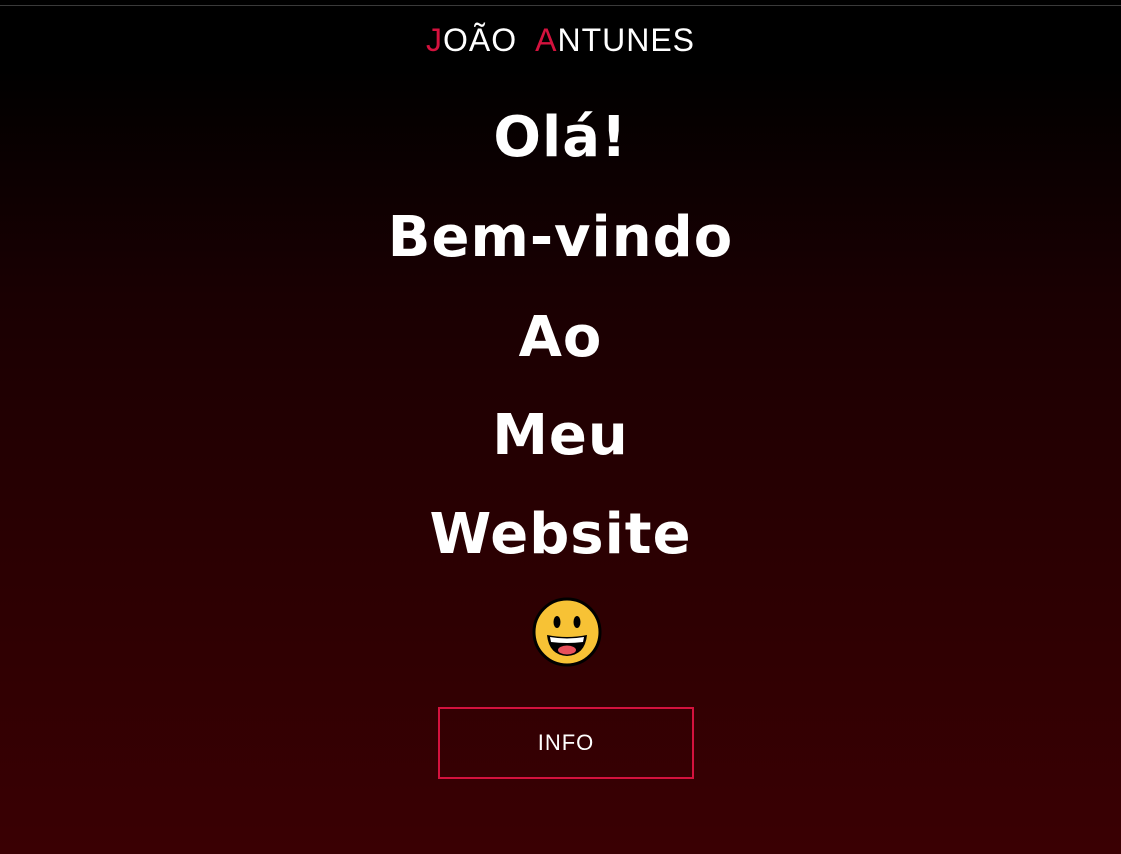  I want to click on brand-last-initial: A, so click(546, 40).